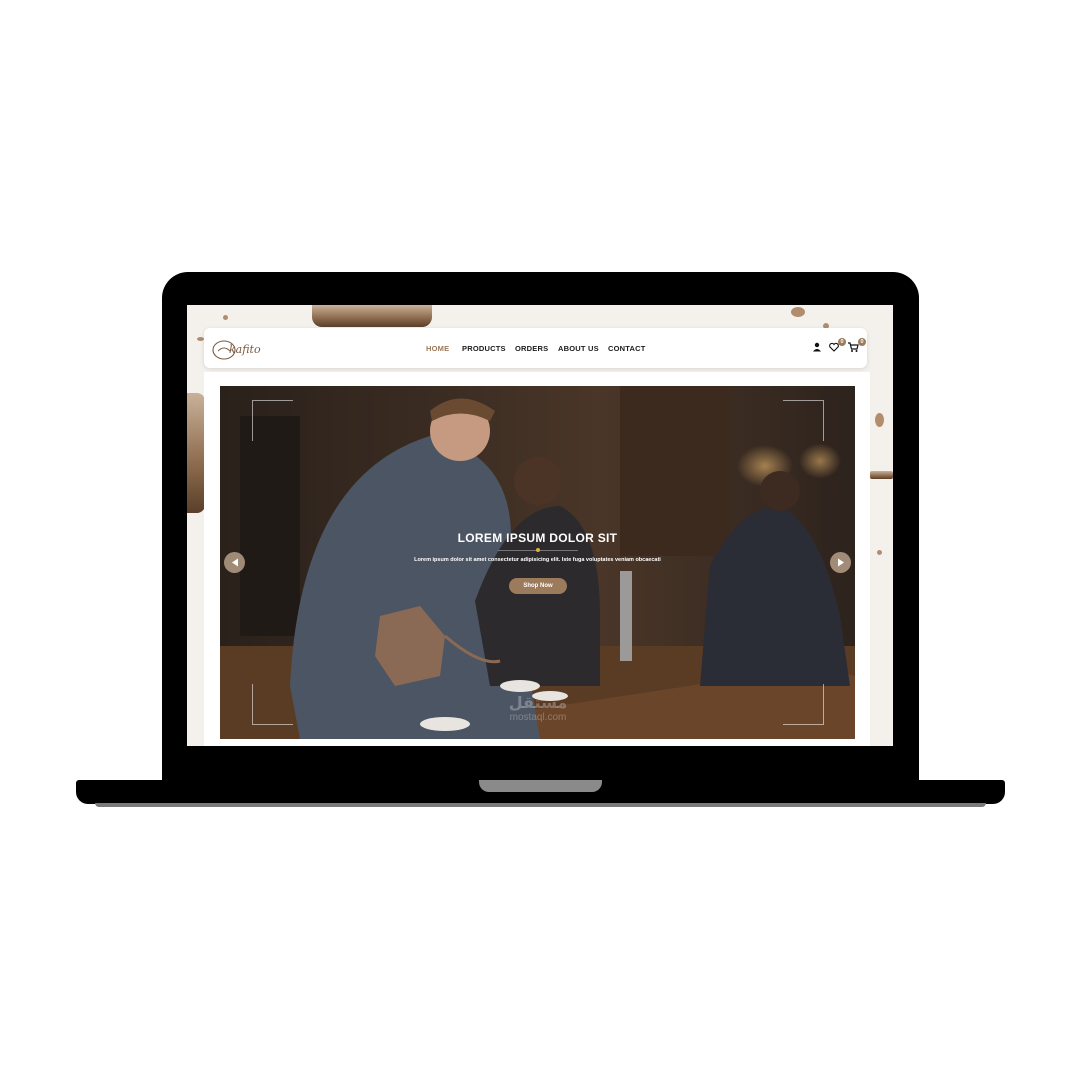 This screenshot has height=1080, width=1080. I want to click on user-icon, so click(817, 347).